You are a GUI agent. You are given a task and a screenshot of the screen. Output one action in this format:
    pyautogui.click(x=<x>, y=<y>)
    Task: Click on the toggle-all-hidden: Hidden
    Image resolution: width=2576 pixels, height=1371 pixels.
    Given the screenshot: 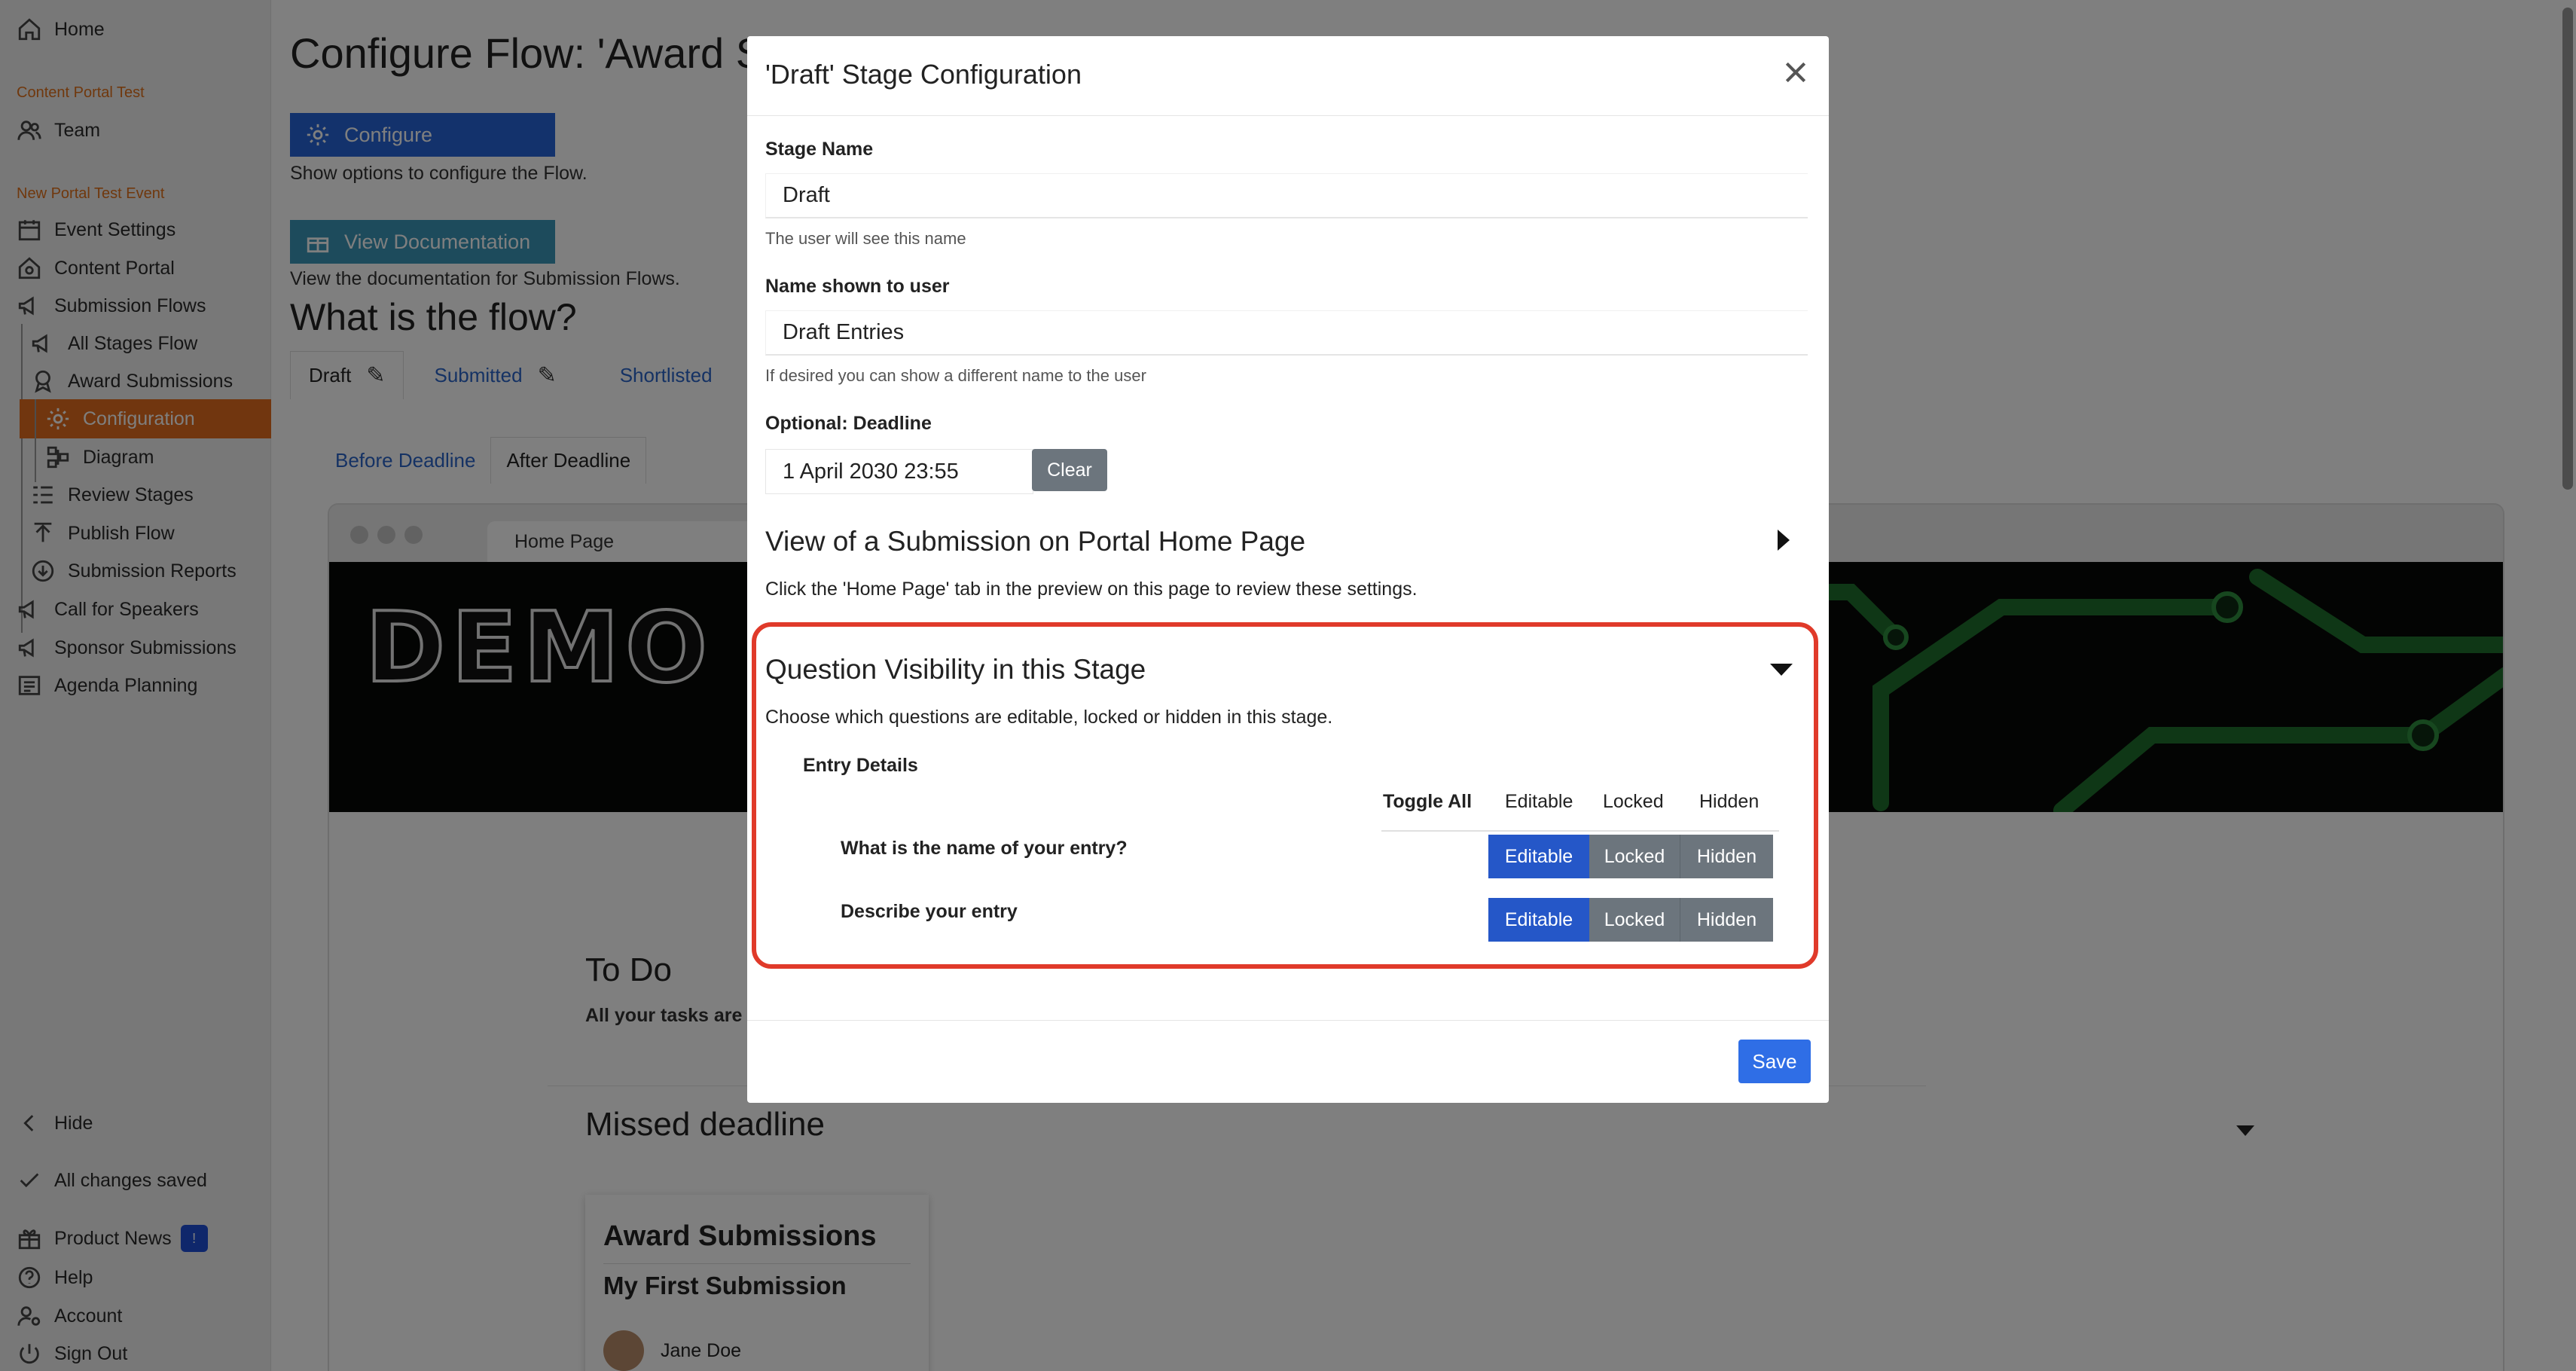 What is the action you would take?
    pyautogui.click(x=1729, y=802)
    